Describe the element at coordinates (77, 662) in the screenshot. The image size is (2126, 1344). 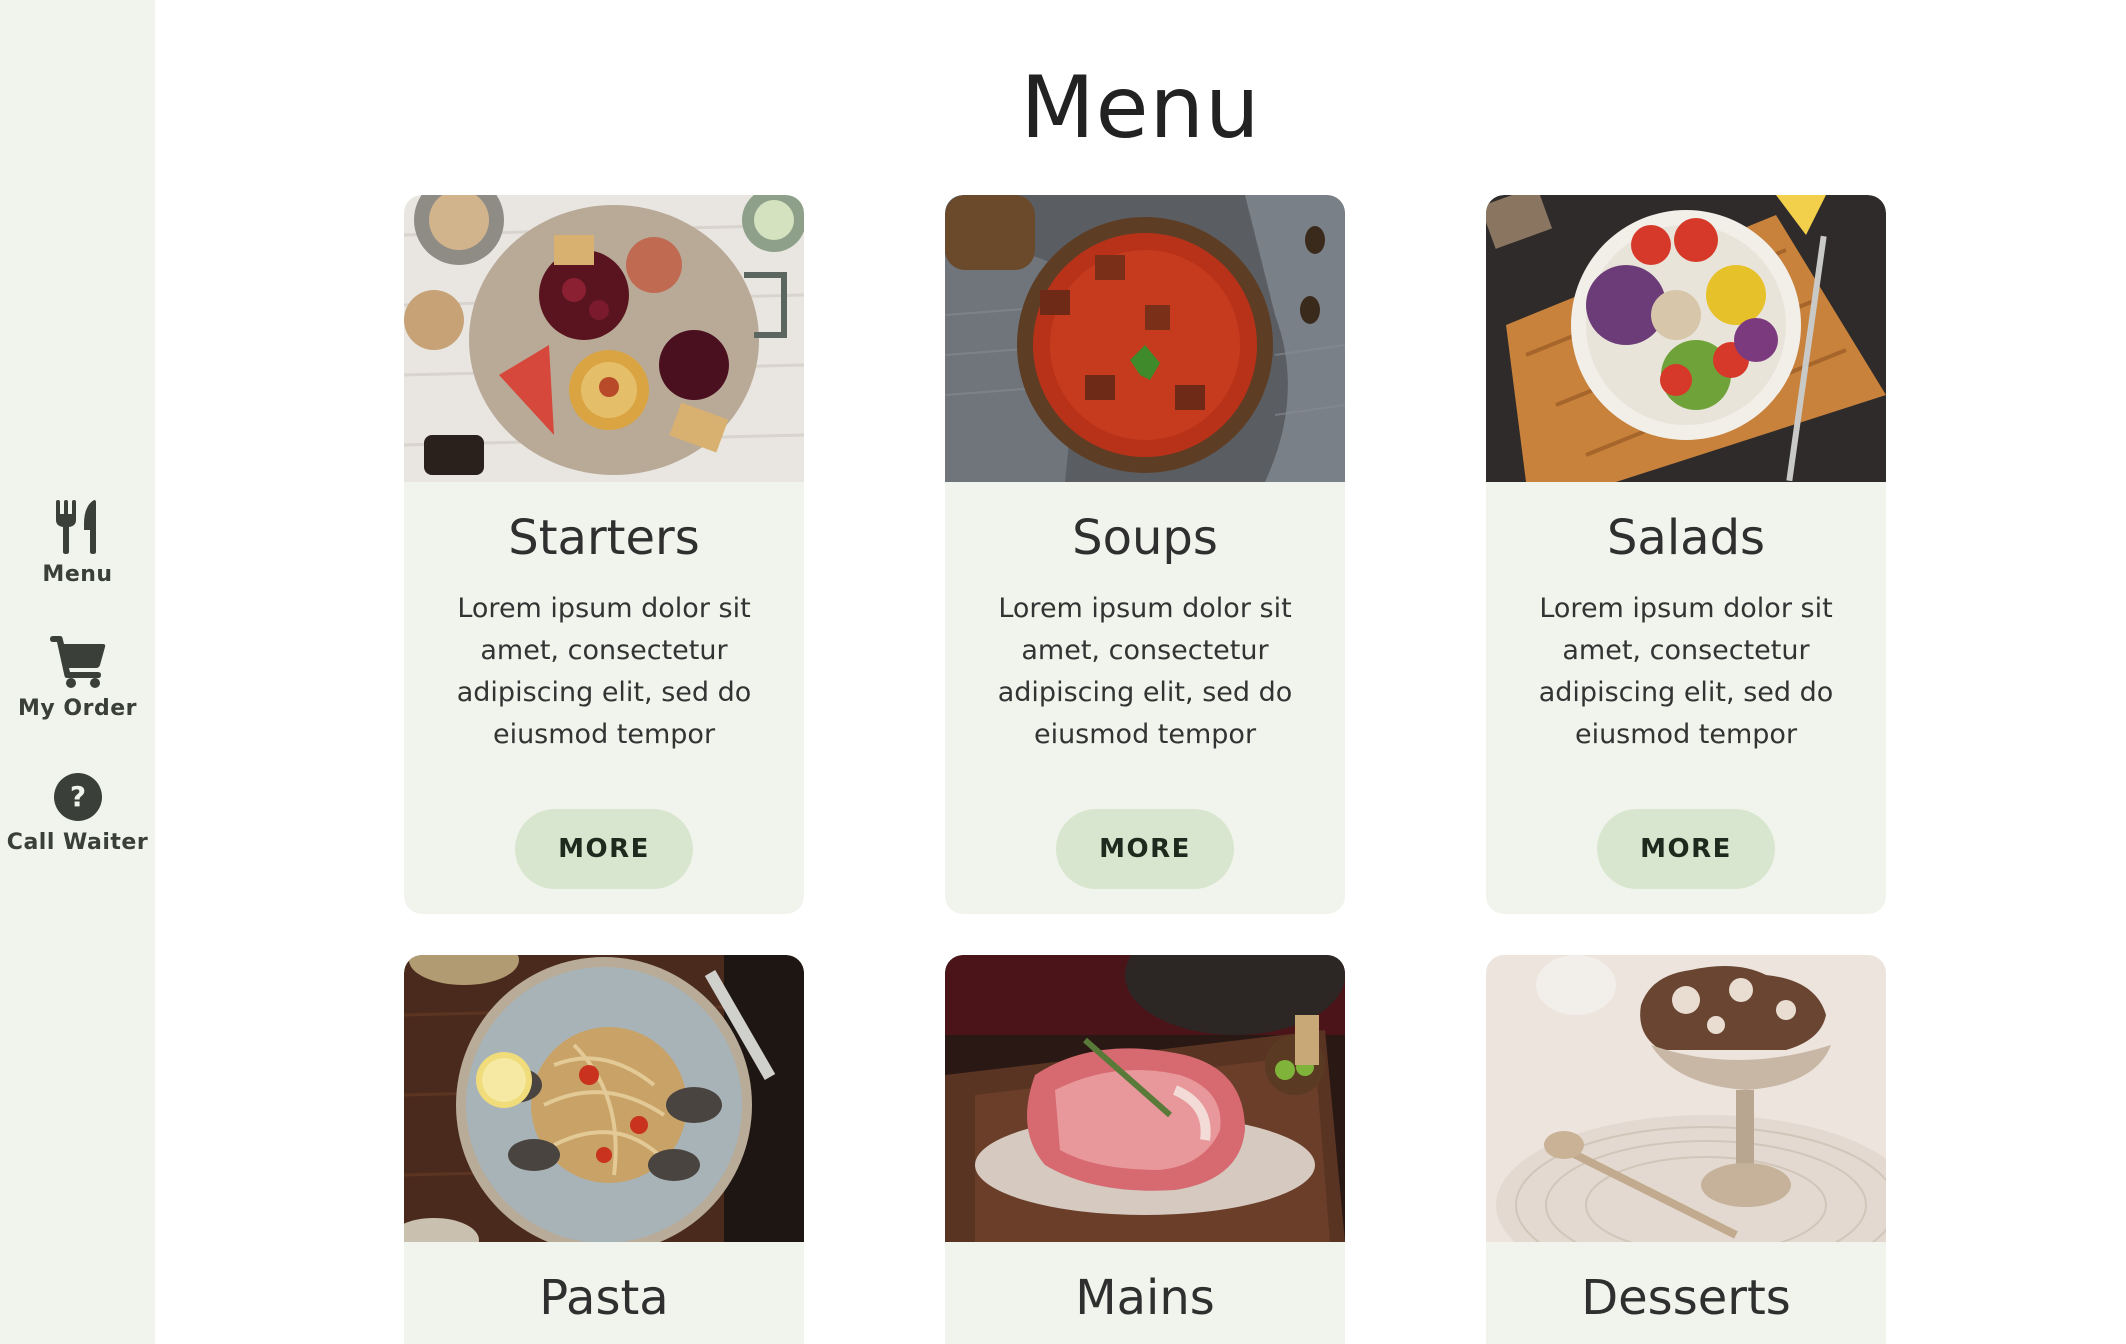
I see `cart-icon` at that location.